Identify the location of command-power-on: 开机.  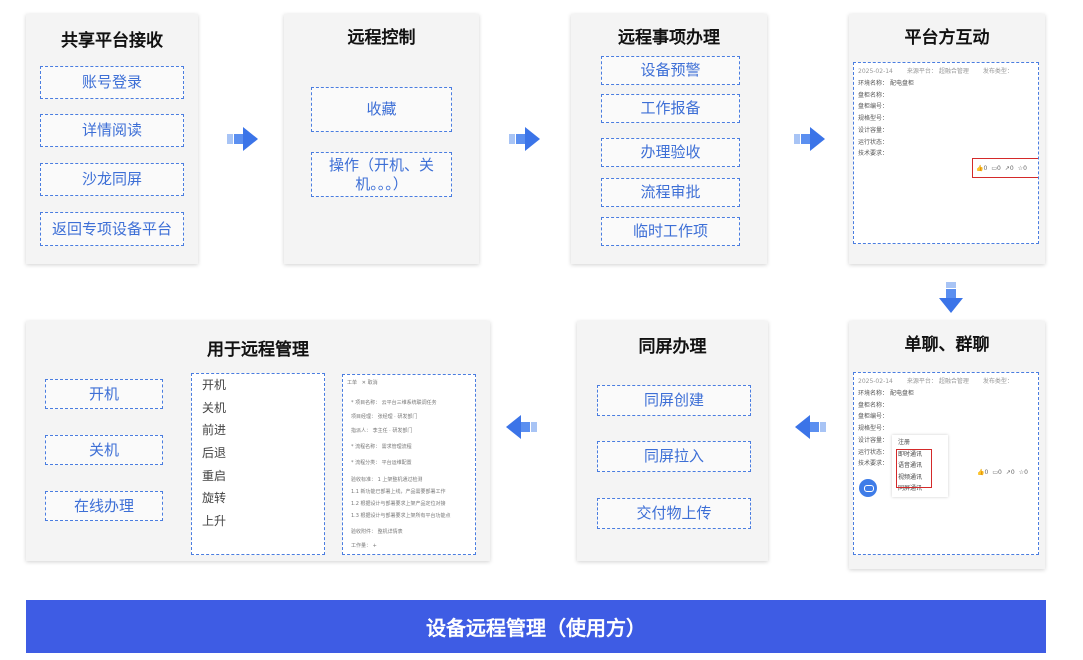
(258, 385).